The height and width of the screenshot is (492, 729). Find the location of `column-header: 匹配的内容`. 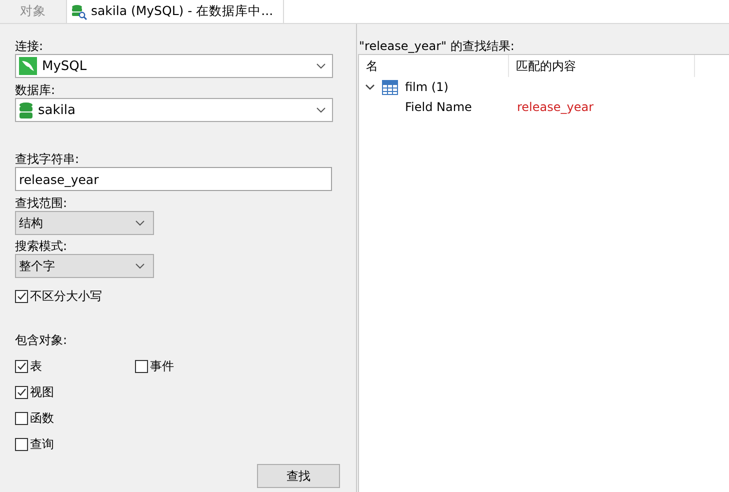

column-header: 匹配的内容 is located at coordinates (602, 66).